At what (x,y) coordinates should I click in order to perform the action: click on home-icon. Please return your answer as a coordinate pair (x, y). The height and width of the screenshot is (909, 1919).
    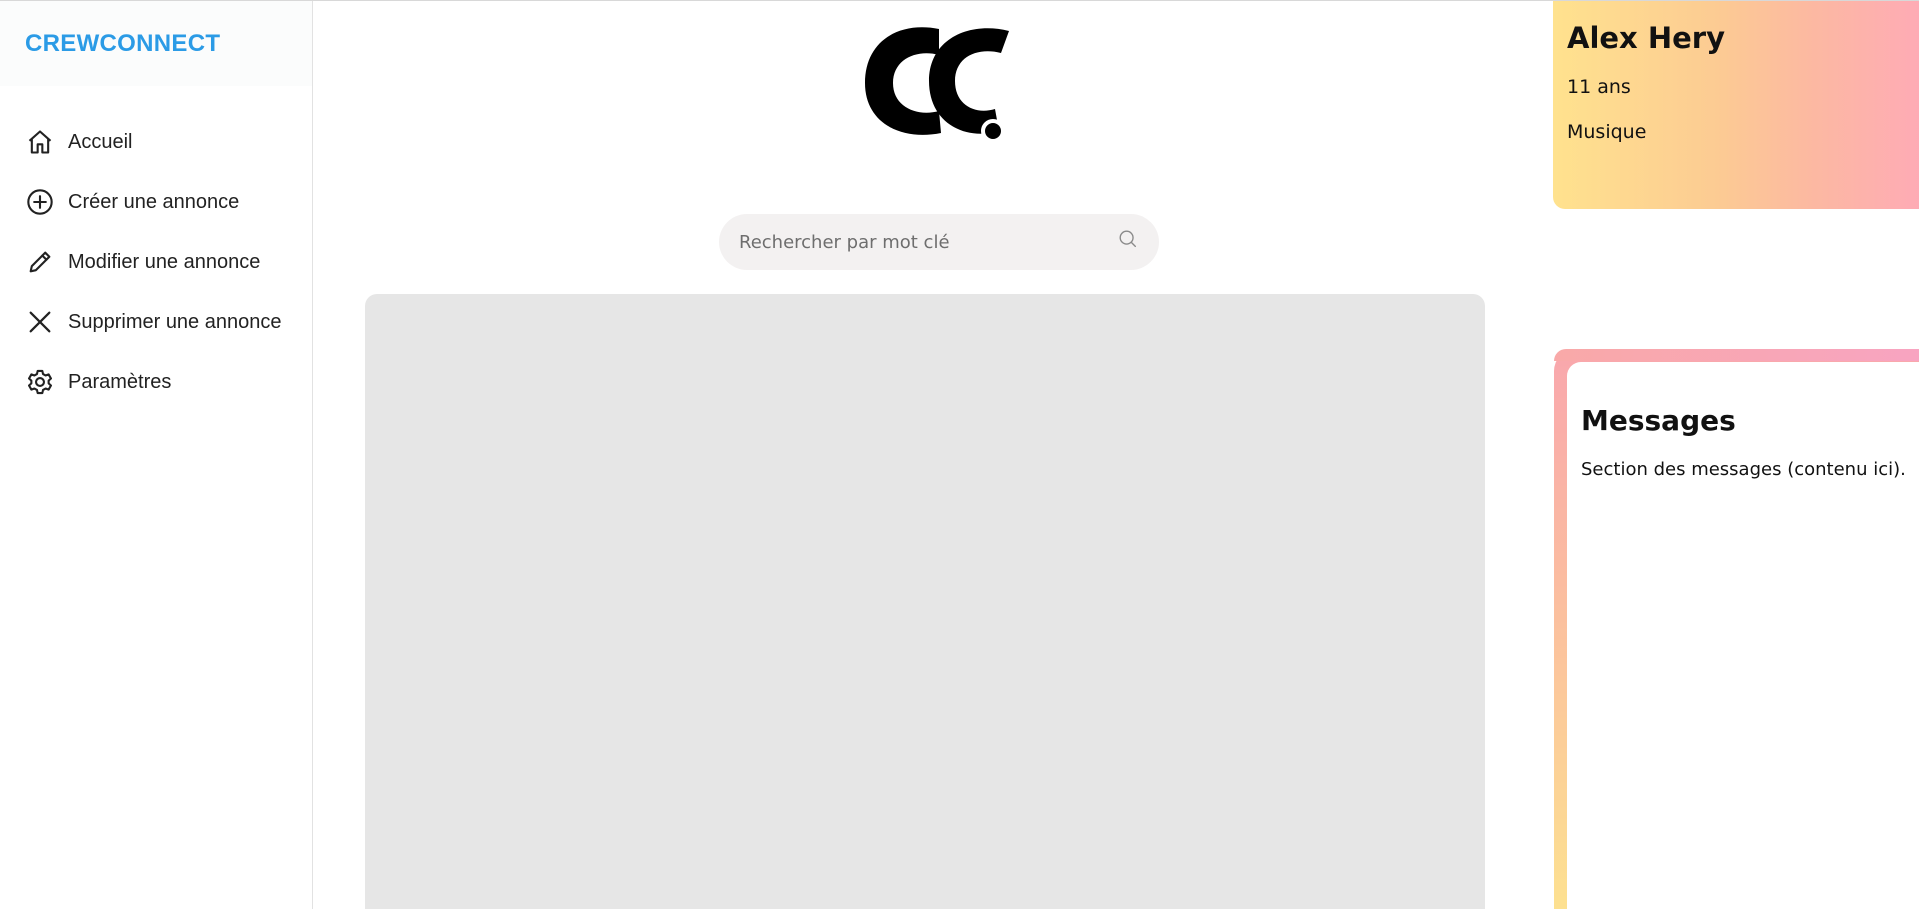
    Looking at the image, I should click on (40, 142).